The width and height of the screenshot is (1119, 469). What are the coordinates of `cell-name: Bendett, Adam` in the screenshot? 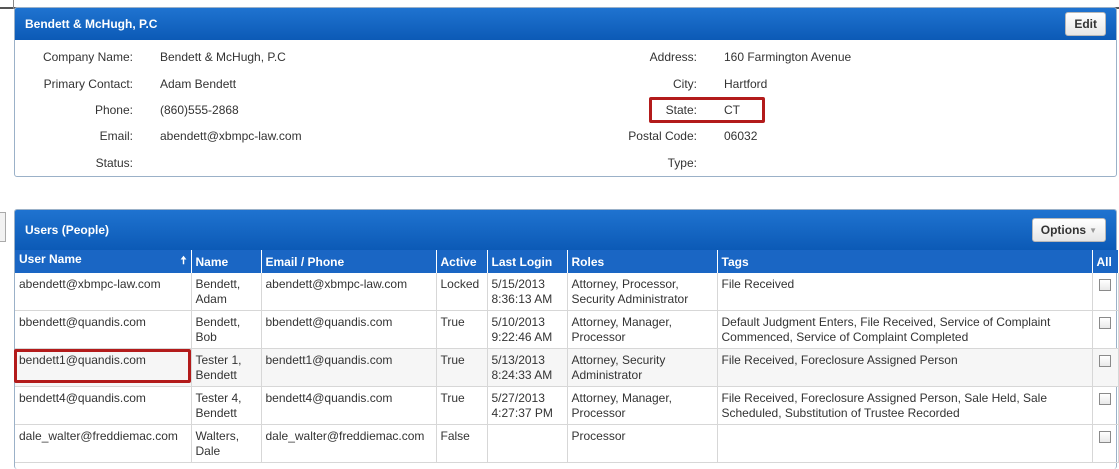 It's located at (226, 292).